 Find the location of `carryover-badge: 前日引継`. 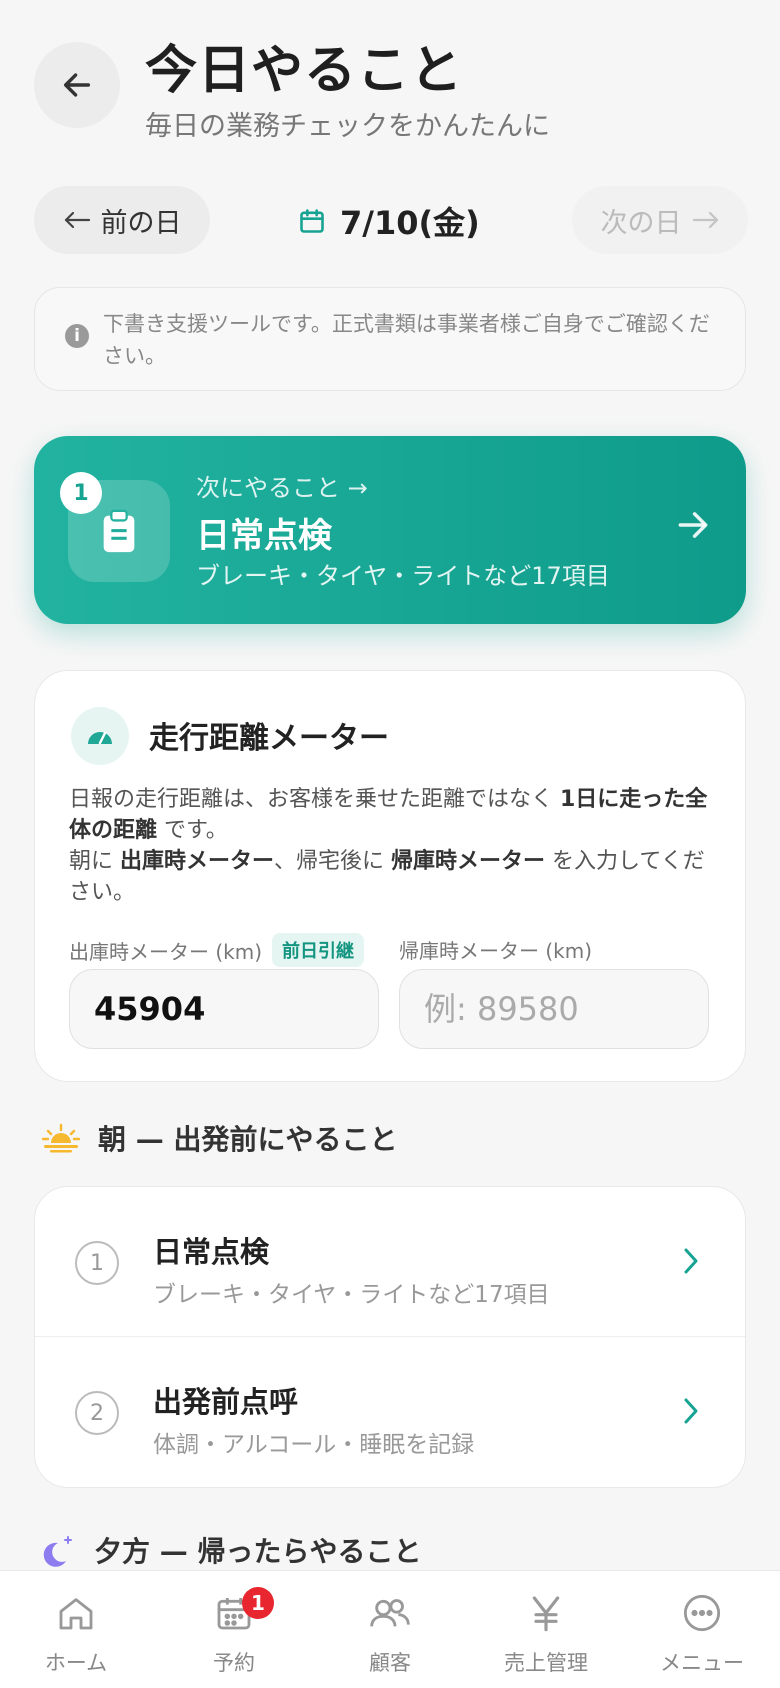

carryover-badge: 前日引継 is located at coordinates (318, 950).